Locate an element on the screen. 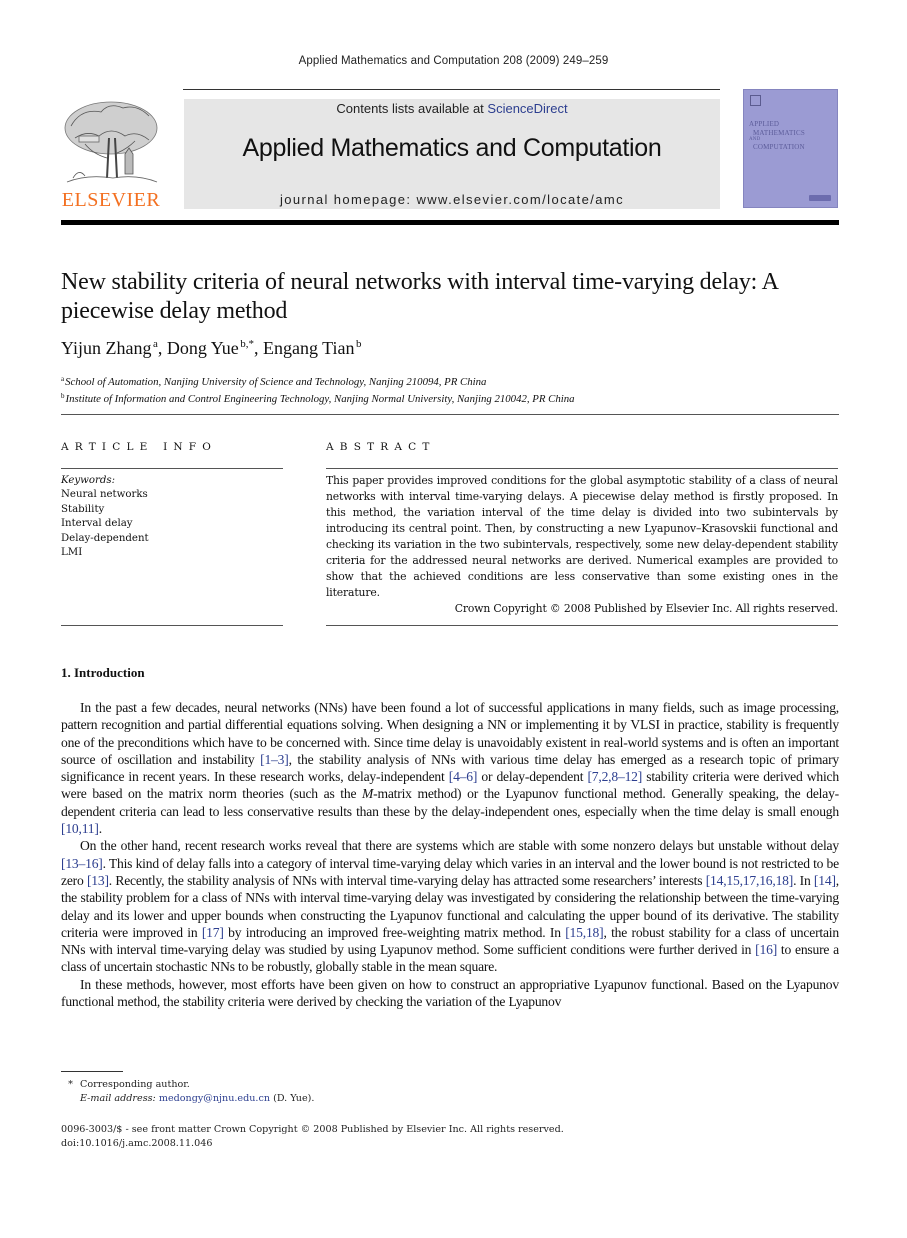 This screenshot has height=1238, width=907. citation-link: [17] is located at coordinates (213, 932).